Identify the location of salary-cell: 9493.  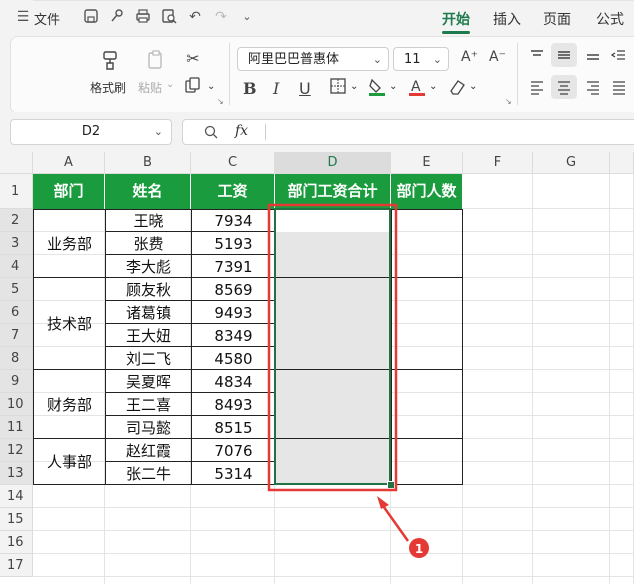
(233, 312).